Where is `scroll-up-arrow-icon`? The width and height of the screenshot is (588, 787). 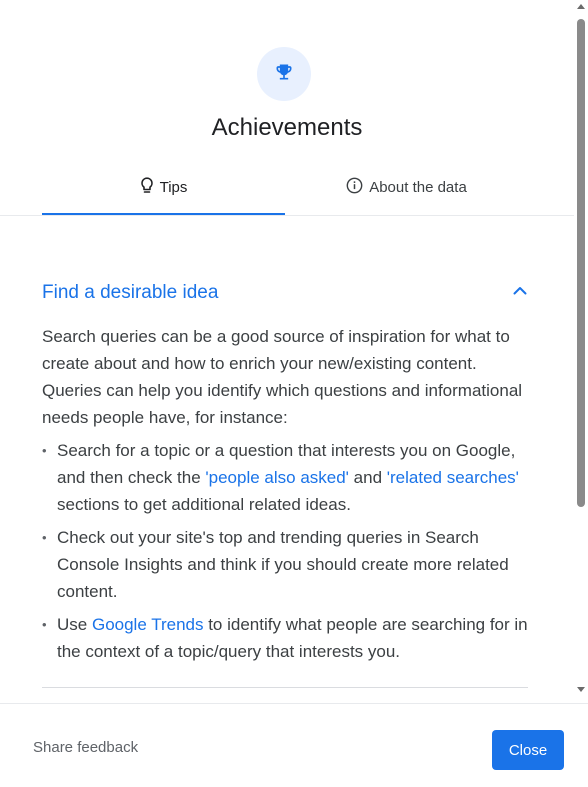 scroll-up-arrow-icon is located at coordinates (581, 6).